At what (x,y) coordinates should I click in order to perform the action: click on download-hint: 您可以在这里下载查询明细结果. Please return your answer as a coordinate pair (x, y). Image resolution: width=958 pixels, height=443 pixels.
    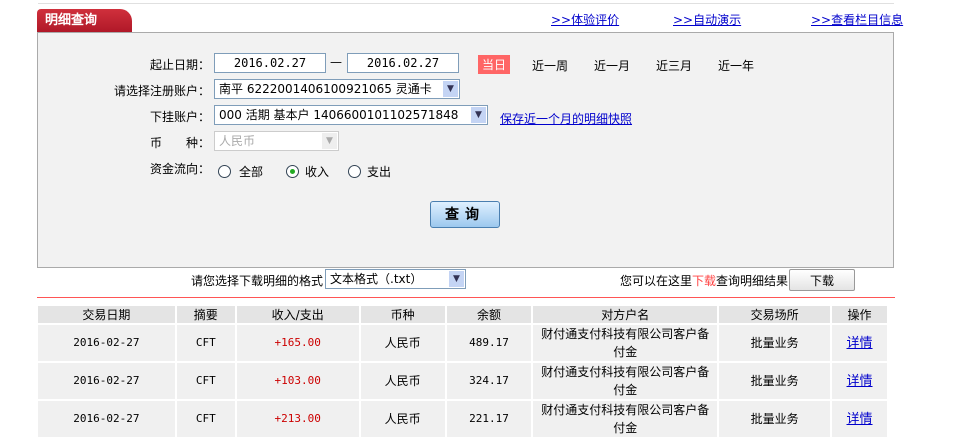
    Looking at the image, I should click on (704, 280).